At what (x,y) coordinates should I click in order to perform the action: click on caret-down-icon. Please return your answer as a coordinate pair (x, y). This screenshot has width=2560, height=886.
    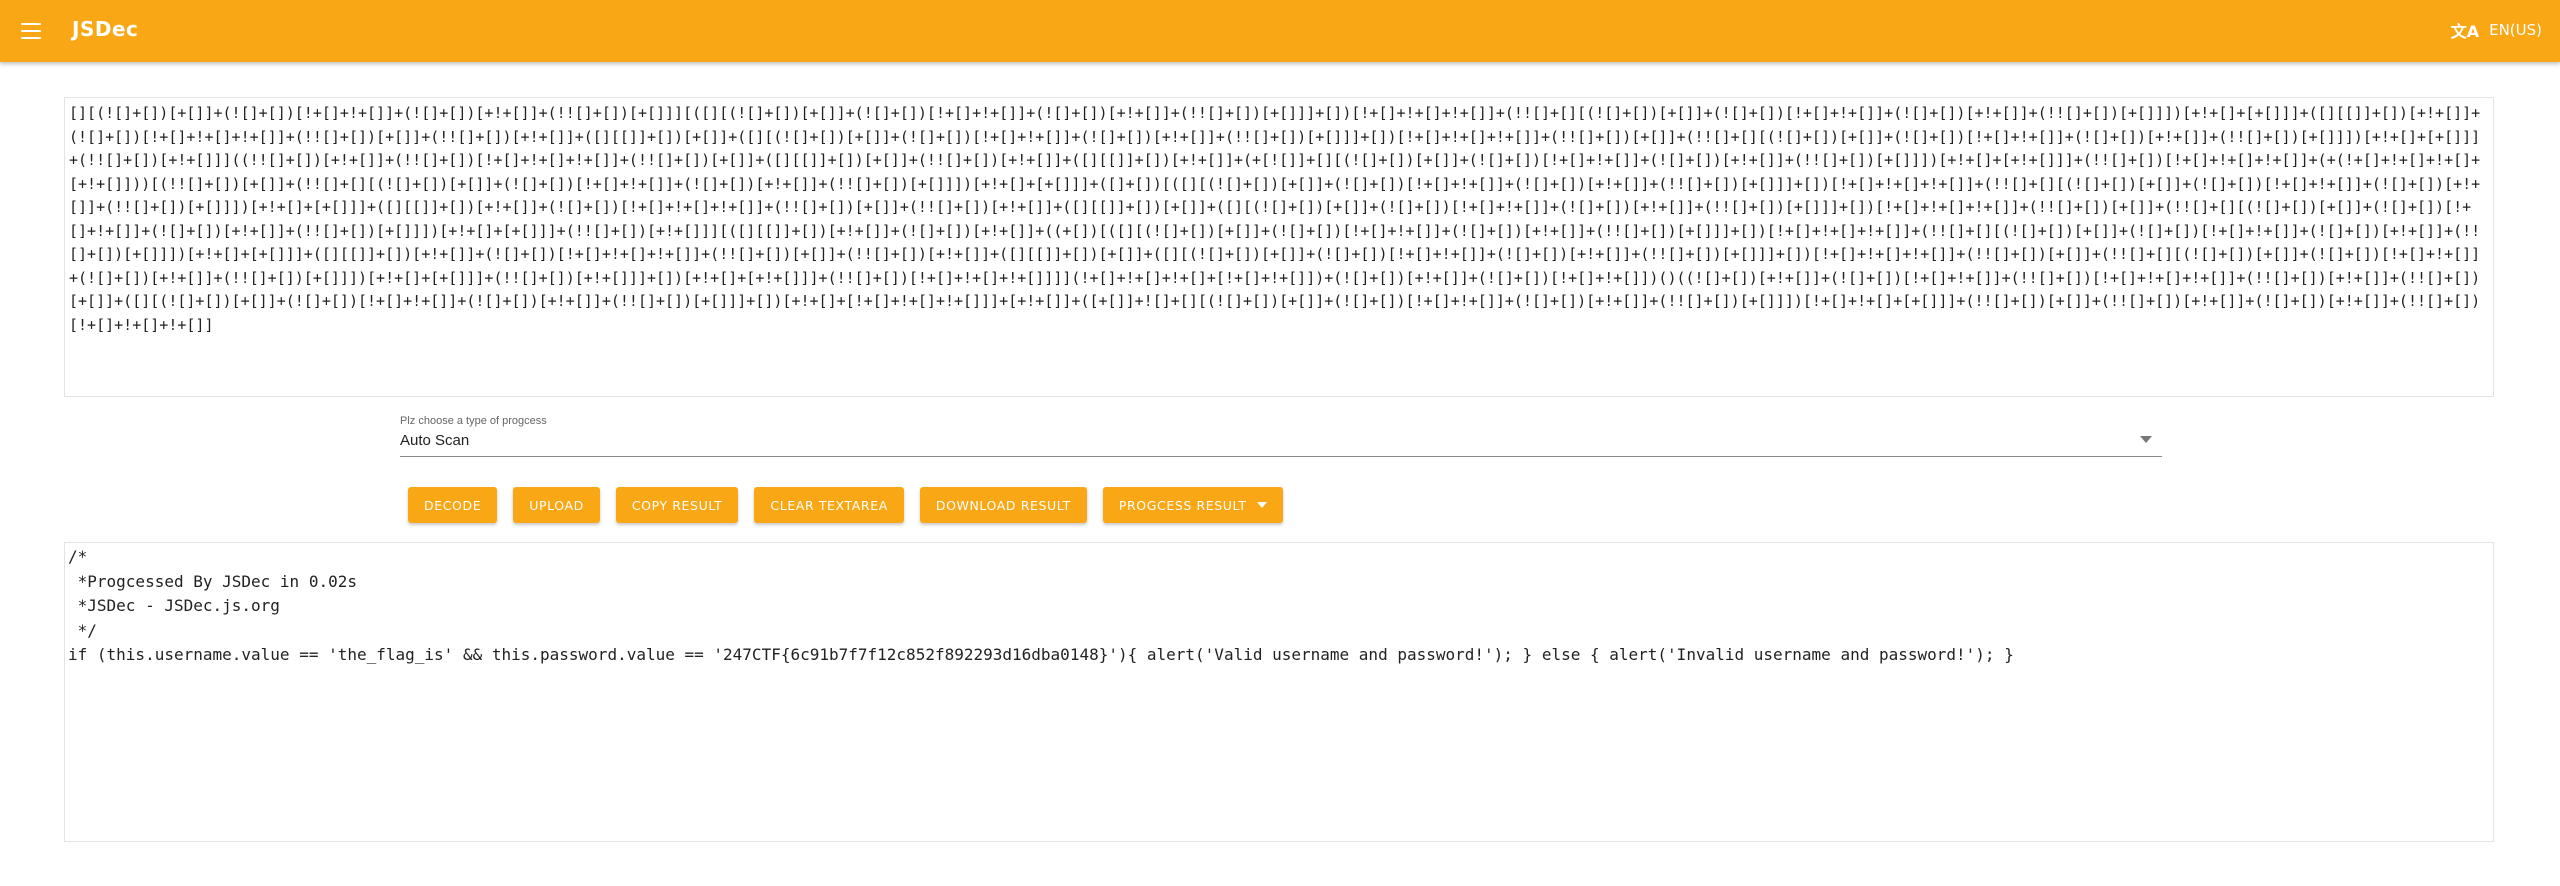
    Looking at the image, I should click on (2146, 439).